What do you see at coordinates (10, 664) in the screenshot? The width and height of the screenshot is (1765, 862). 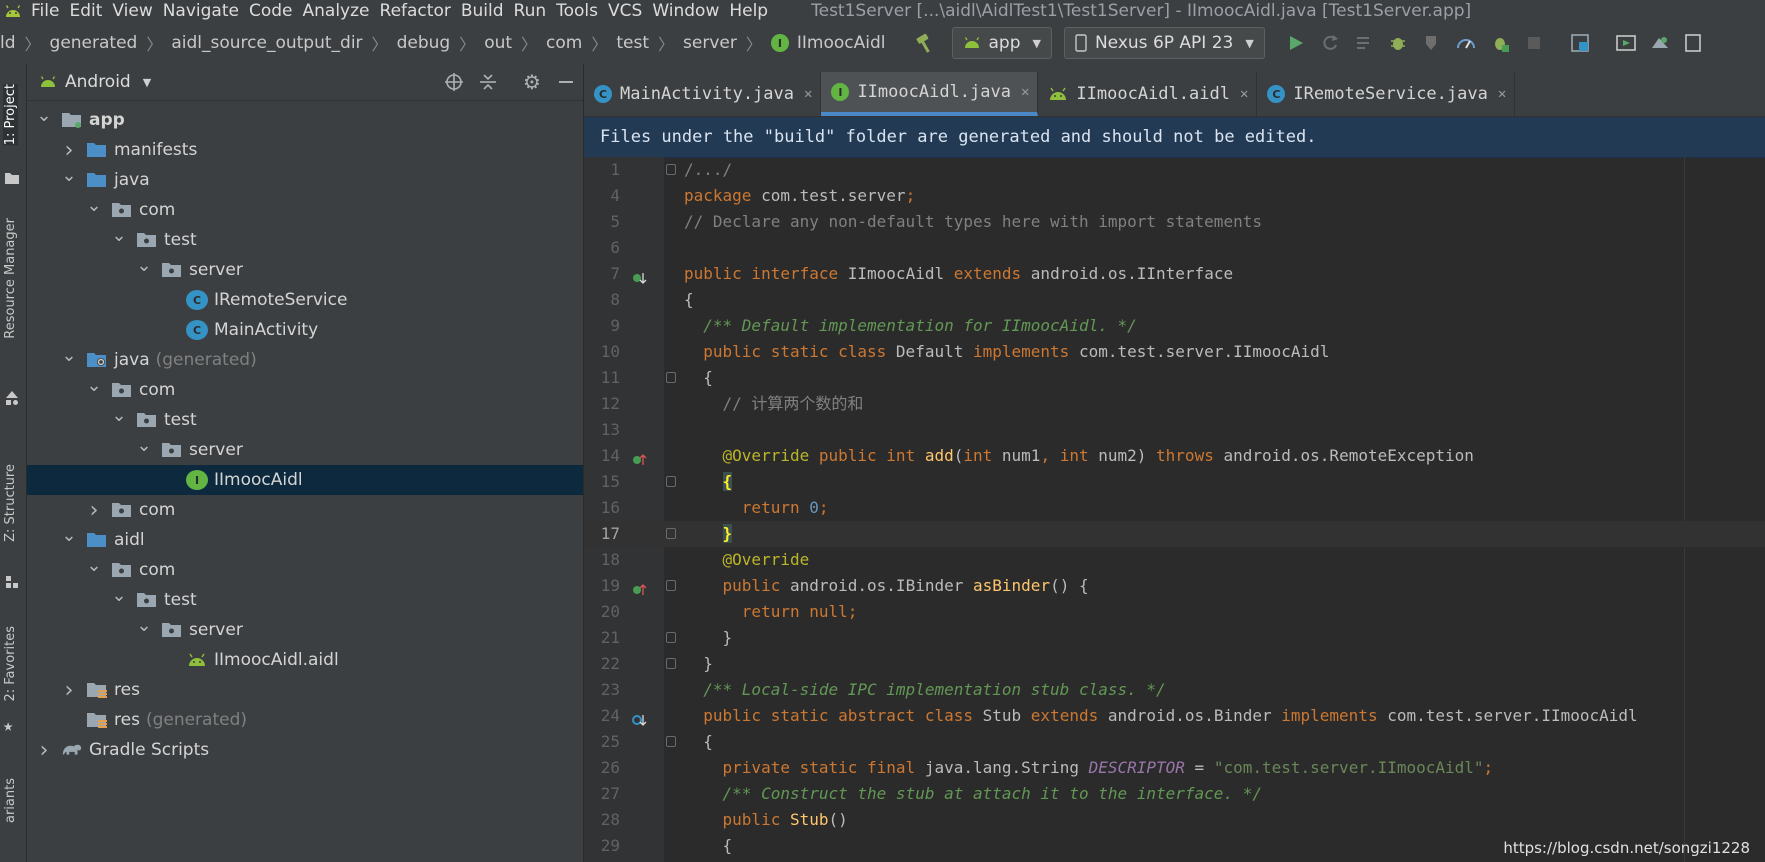 I see `tab-favorites: 2: Favorites` at bounding box center [10, 664].